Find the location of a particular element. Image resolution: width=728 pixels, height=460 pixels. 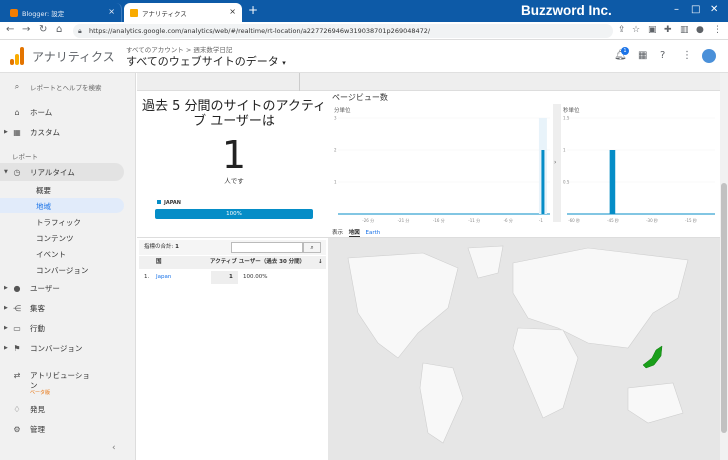

profile-icon: ● is located at coordinates (700, 30).